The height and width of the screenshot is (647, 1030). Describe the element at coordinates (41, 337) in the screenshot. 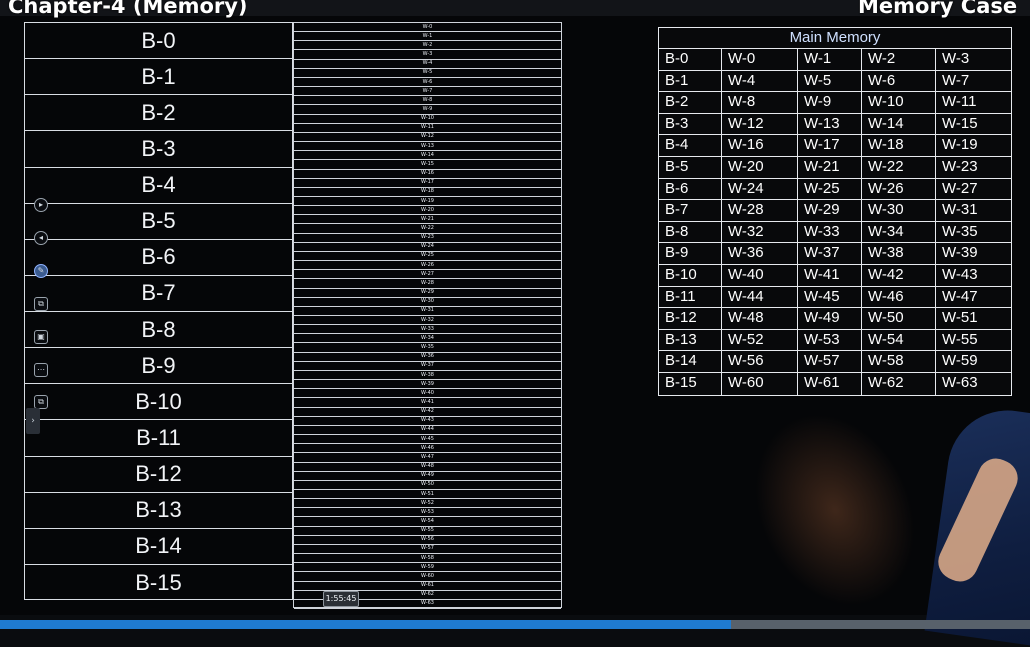

I see `image-icon: ▣` at that location.